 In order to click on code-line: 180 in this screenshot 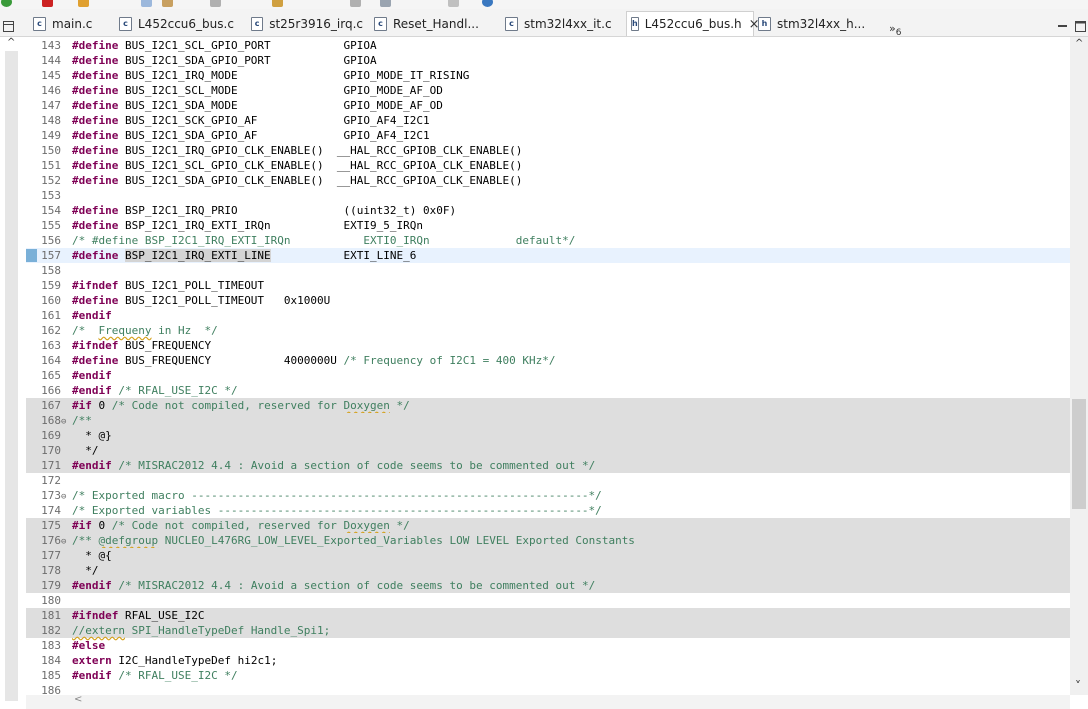, I will do `click(548, 600)`.